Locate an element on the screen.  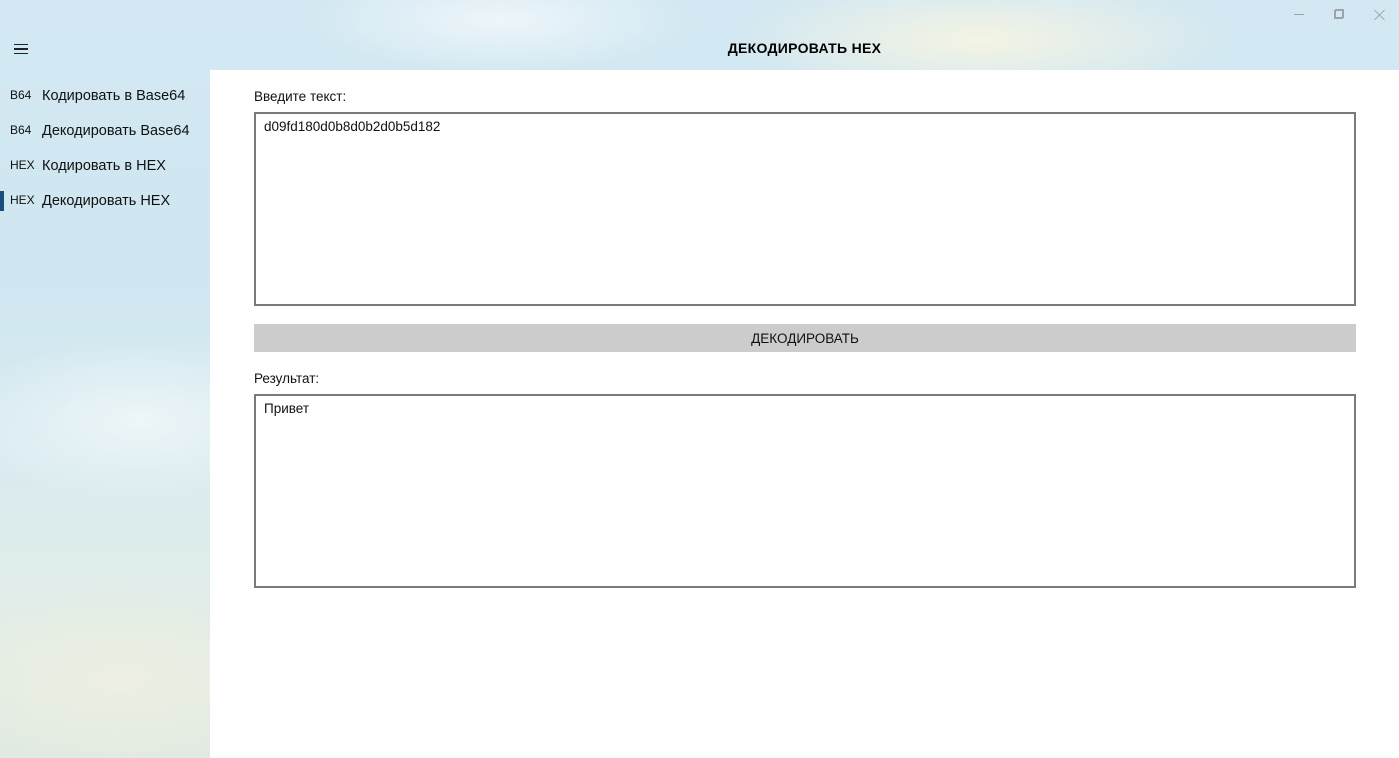
sidebar-item-decode-hex: HEX Декодировать HEX is located at coordinates (105, 200).